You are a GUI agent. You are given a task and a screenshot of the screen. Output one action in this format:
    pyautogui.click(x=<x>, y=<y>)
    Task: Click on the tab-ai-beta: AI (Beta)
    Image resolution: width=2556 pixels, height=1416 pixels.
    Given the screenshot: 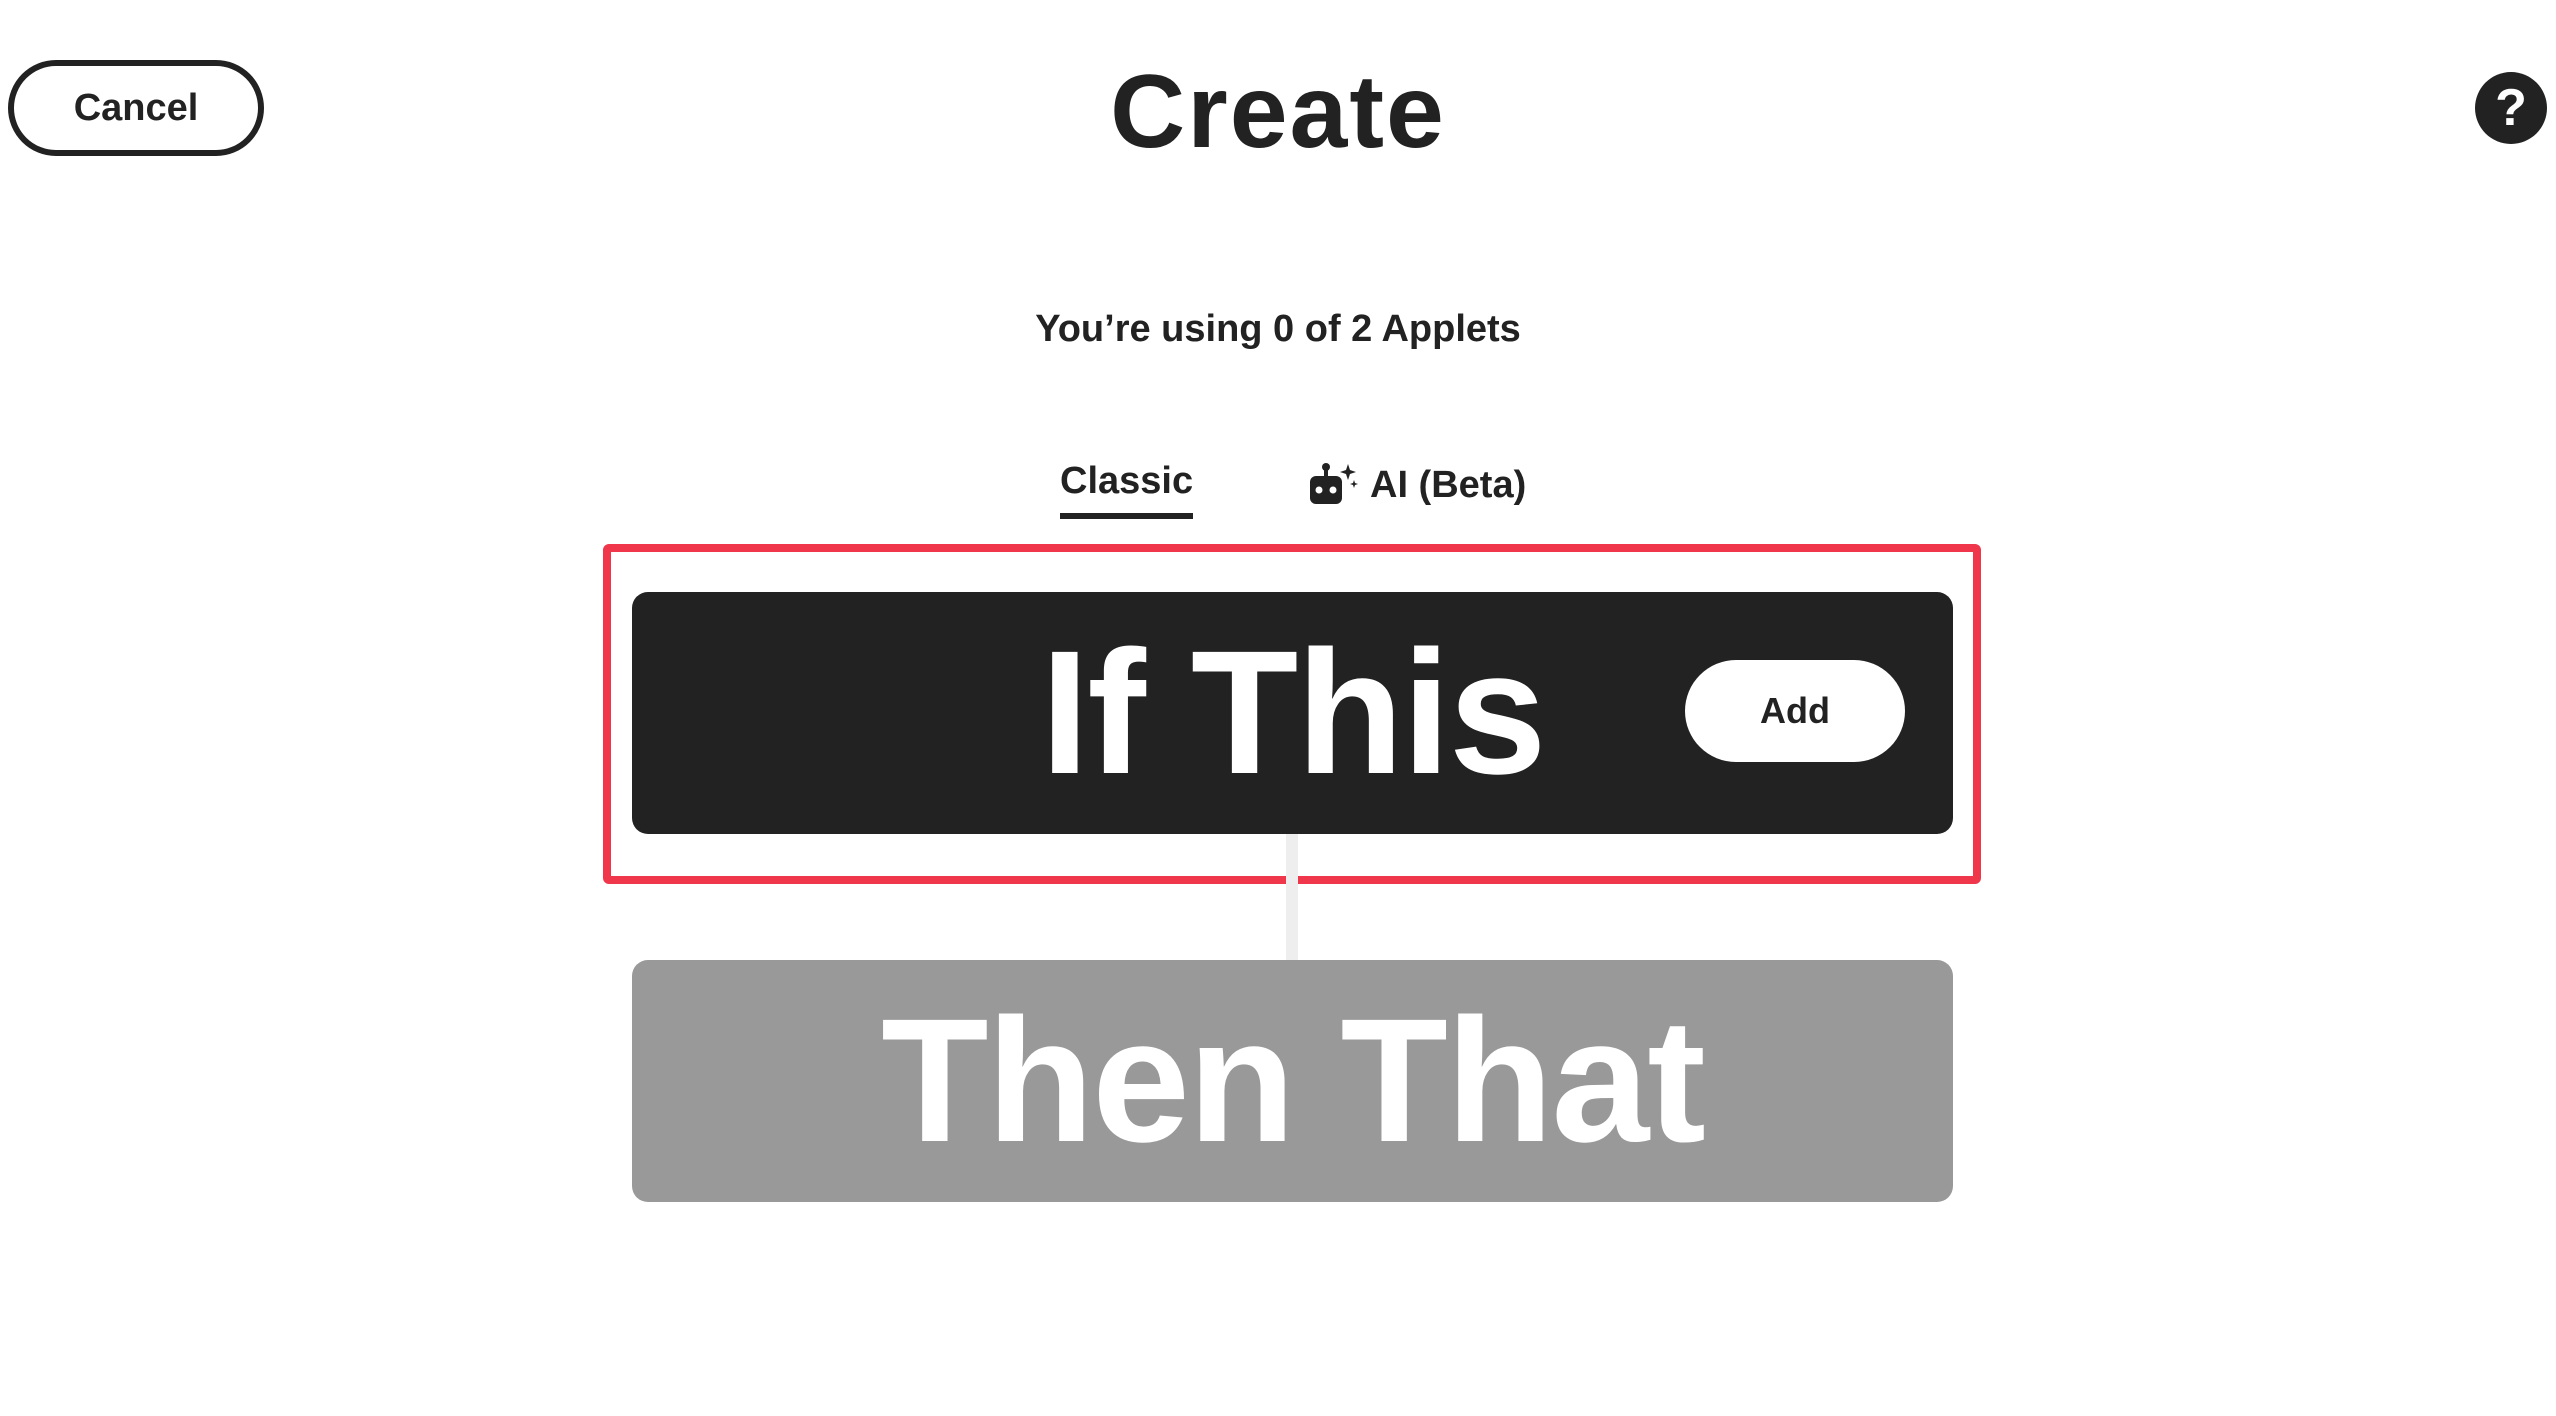 What is the action you would take?
    pyautogui.click(x=1417, y=485)
    